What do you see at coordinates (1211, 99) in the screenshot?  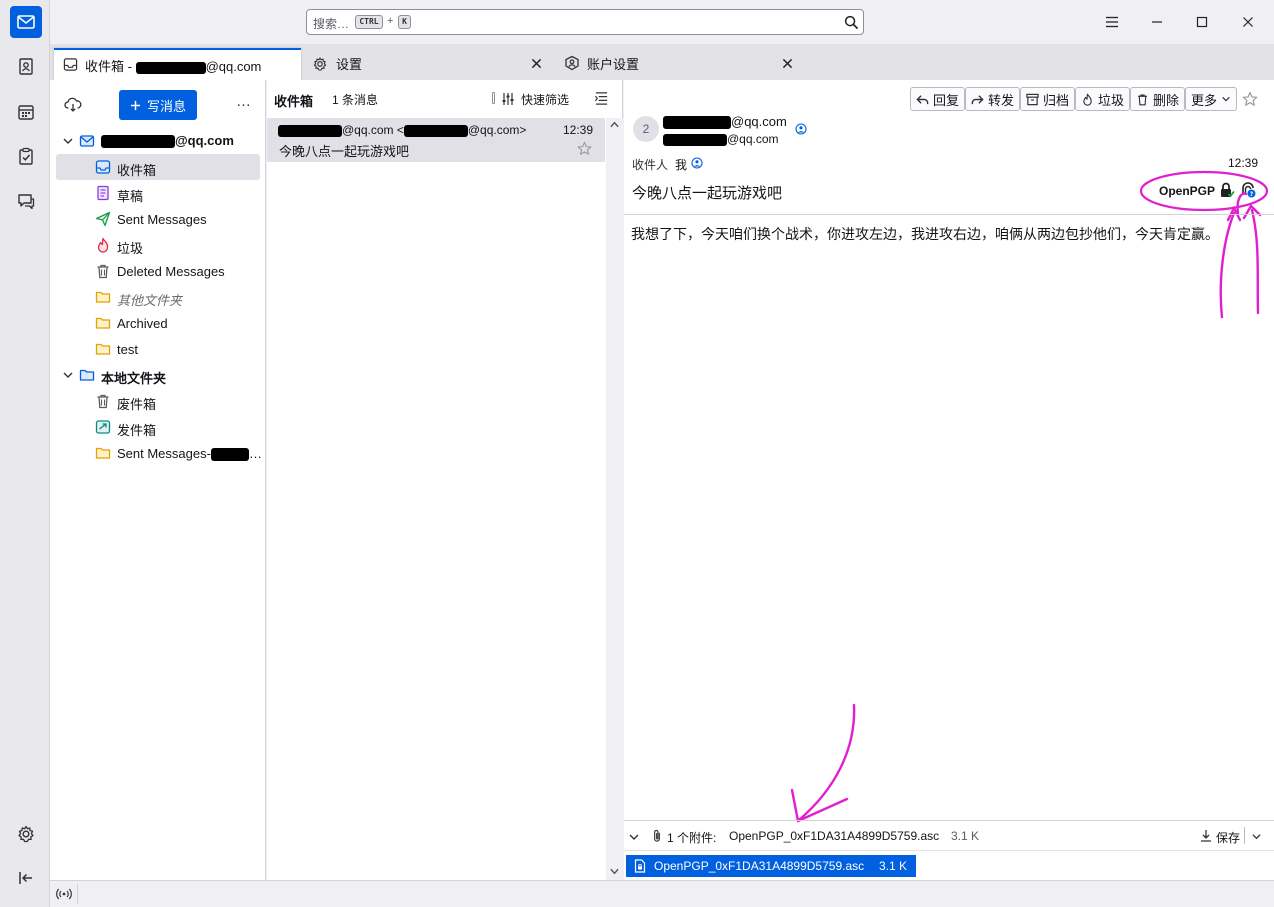 I see `more-button: 更多` at bounding box center [1211, 99].